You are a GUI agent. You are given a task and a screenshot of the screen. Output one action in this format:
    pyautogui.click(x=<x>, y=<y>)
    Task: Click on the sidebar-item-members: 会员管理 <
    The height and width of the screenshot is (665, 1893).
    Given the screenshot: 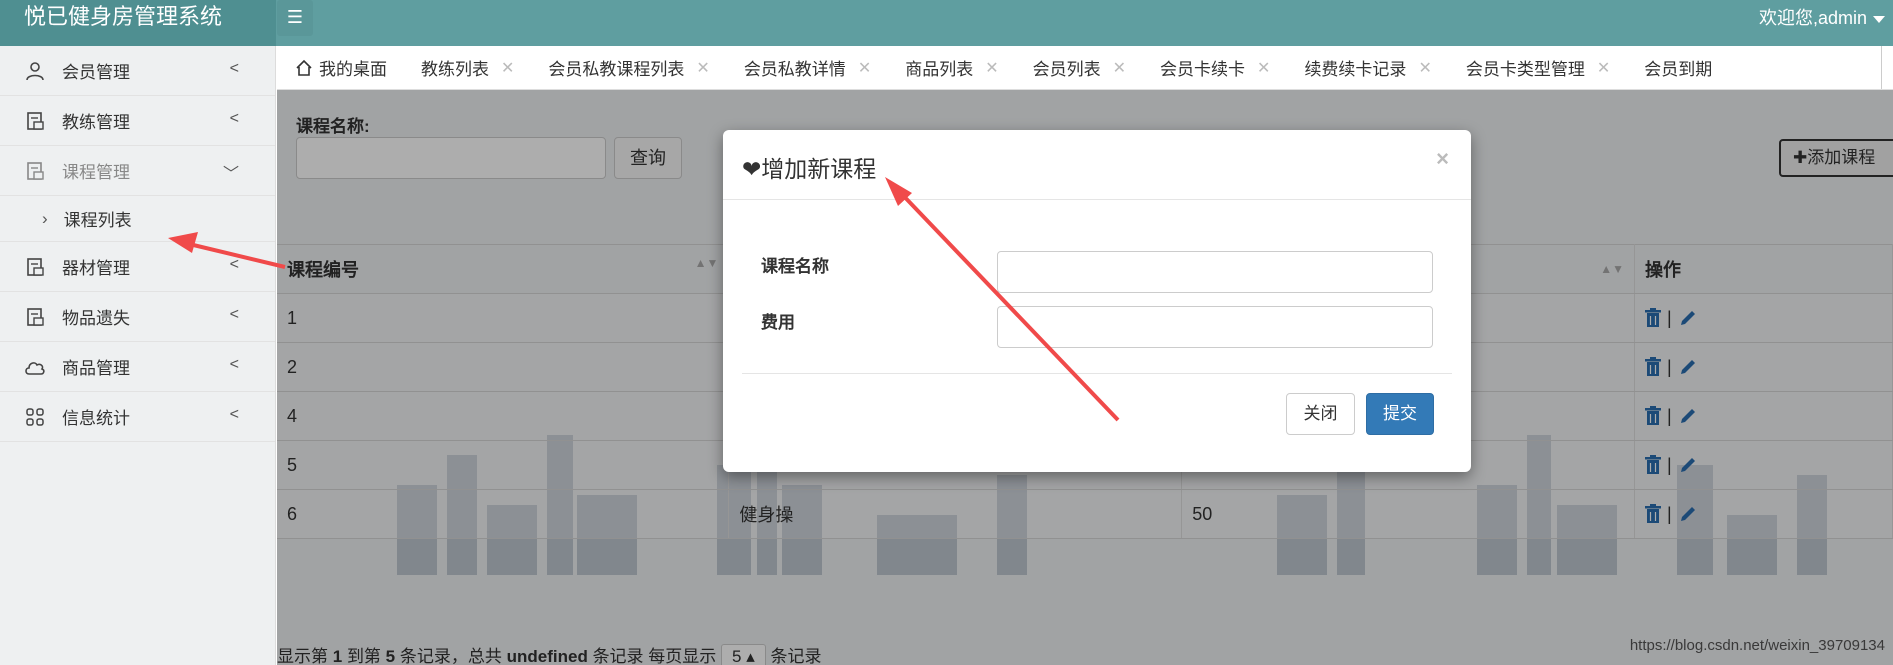 What is the action you would take?
    pyautogui.click(x=137, y=71)
    